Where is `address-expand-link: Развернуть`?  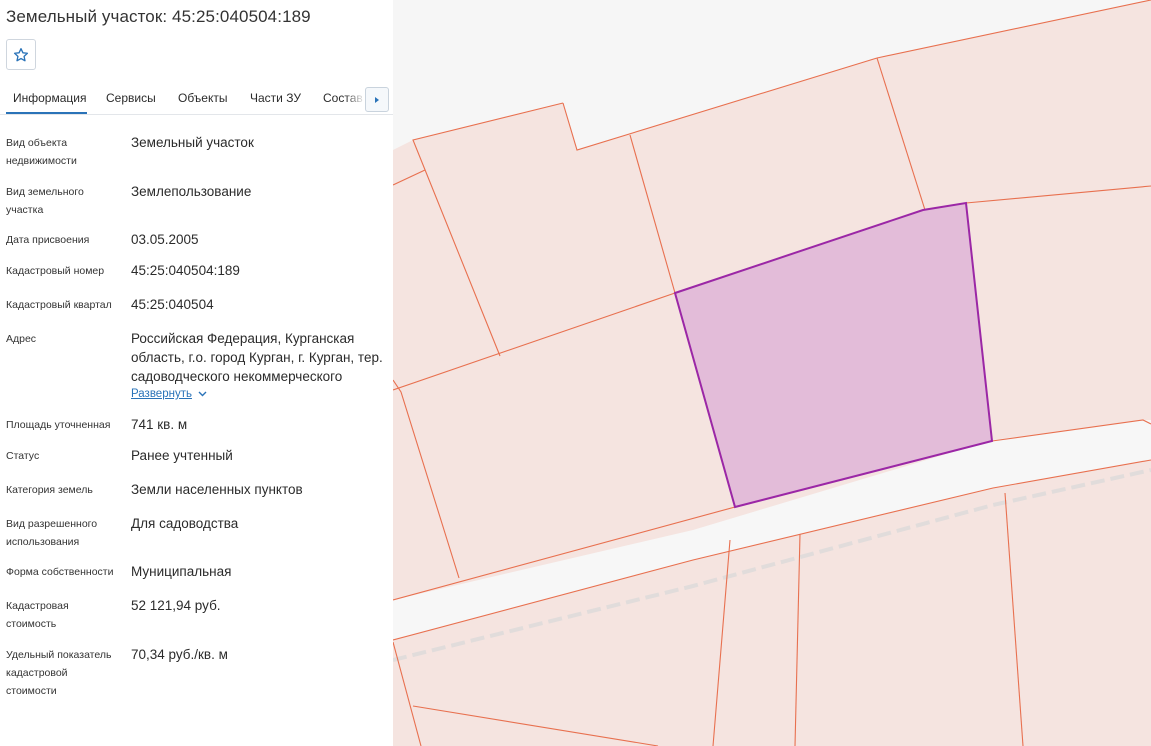
address-expand-link: Развернуть is located at coordinates (169, 394).